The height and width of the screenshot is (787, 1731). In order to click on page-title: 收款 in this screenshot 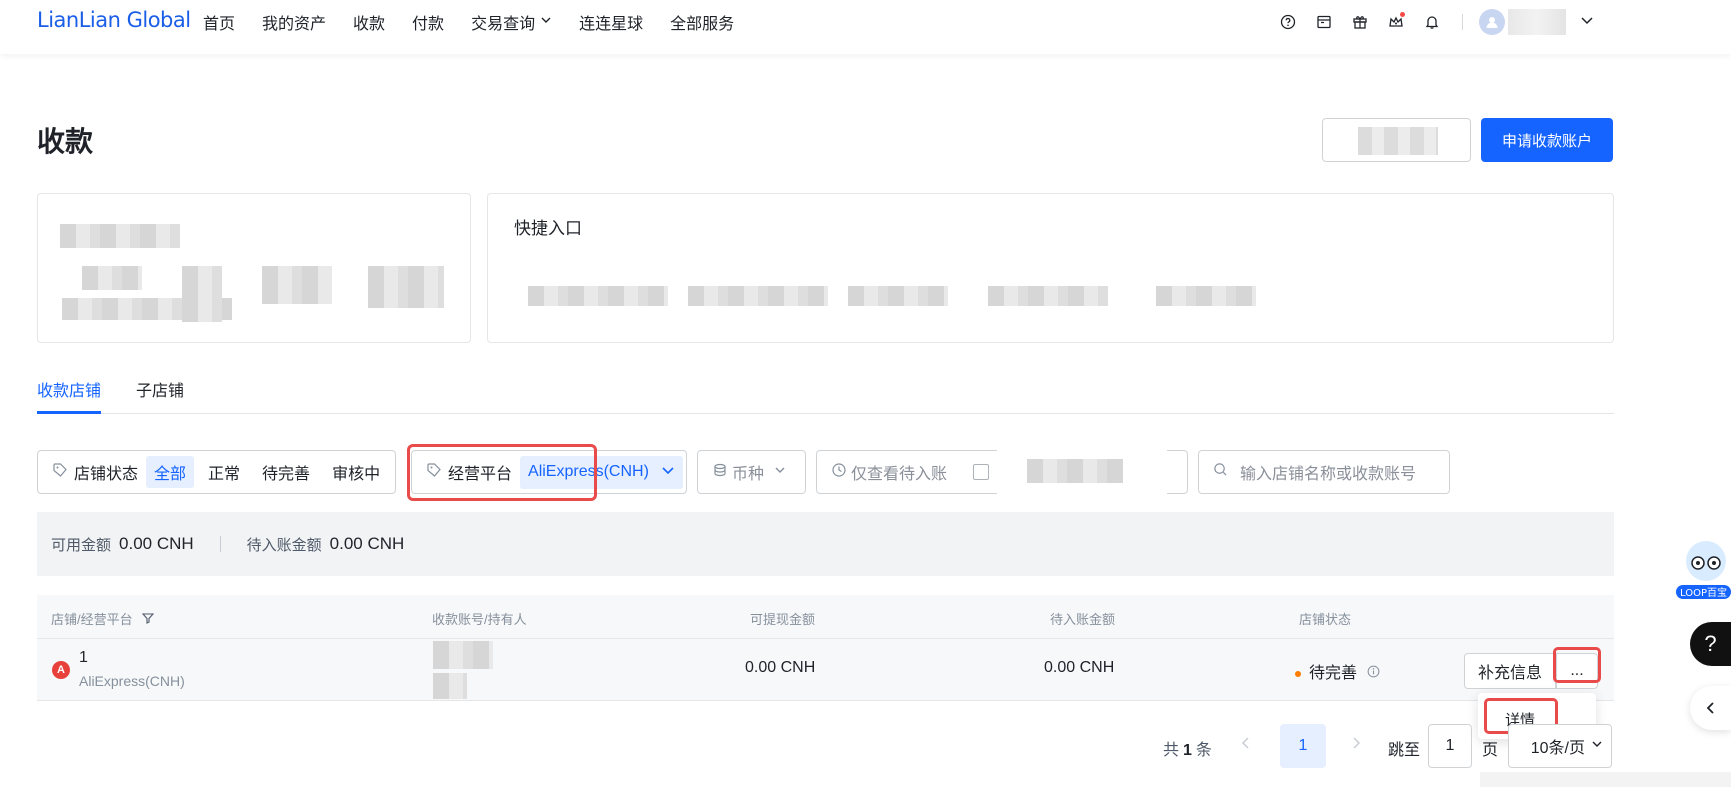, I will do `click(65, 141)`.